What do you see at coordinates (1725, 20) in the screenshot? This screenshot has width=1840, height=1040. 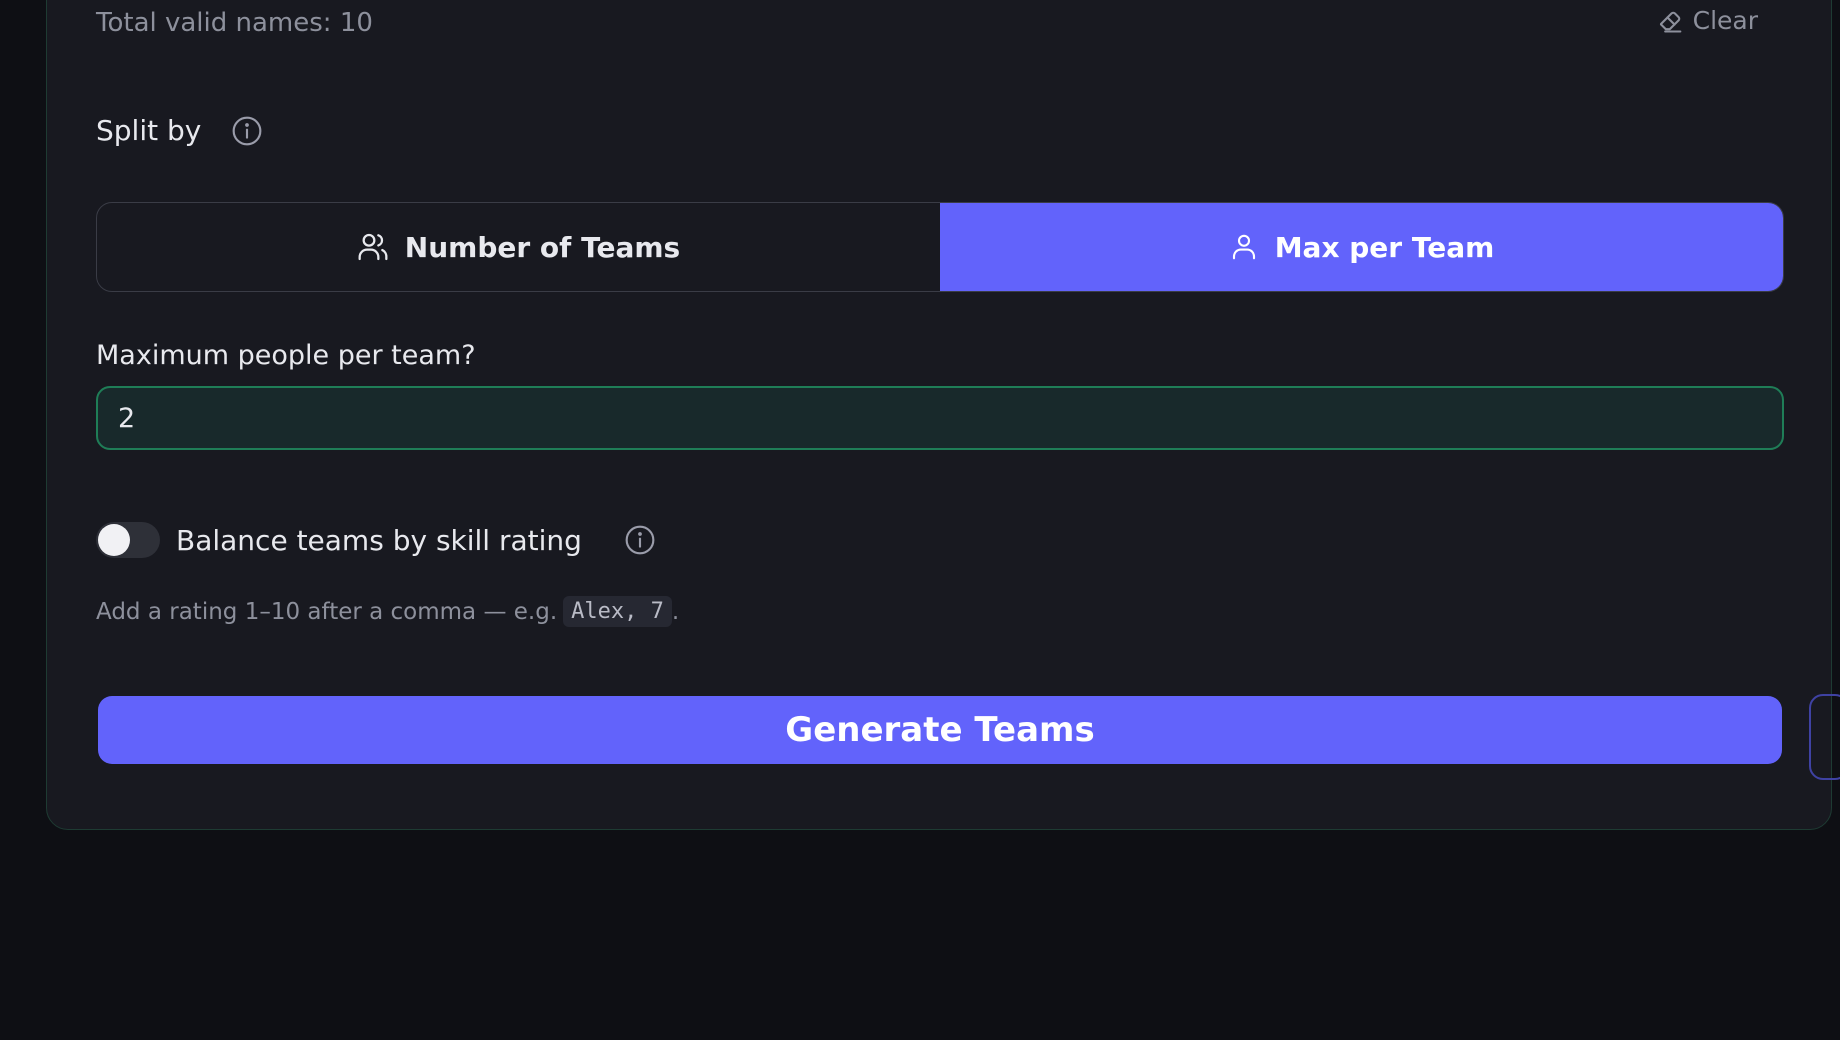 I see `clear-label: Clear` at bounding box center [1725, 20].